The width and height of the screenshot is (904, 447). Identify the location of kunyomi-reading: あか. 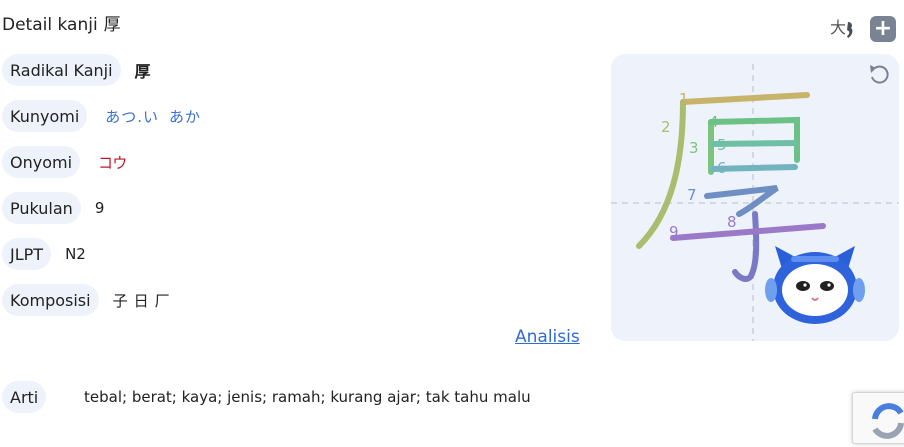
(185, 117).